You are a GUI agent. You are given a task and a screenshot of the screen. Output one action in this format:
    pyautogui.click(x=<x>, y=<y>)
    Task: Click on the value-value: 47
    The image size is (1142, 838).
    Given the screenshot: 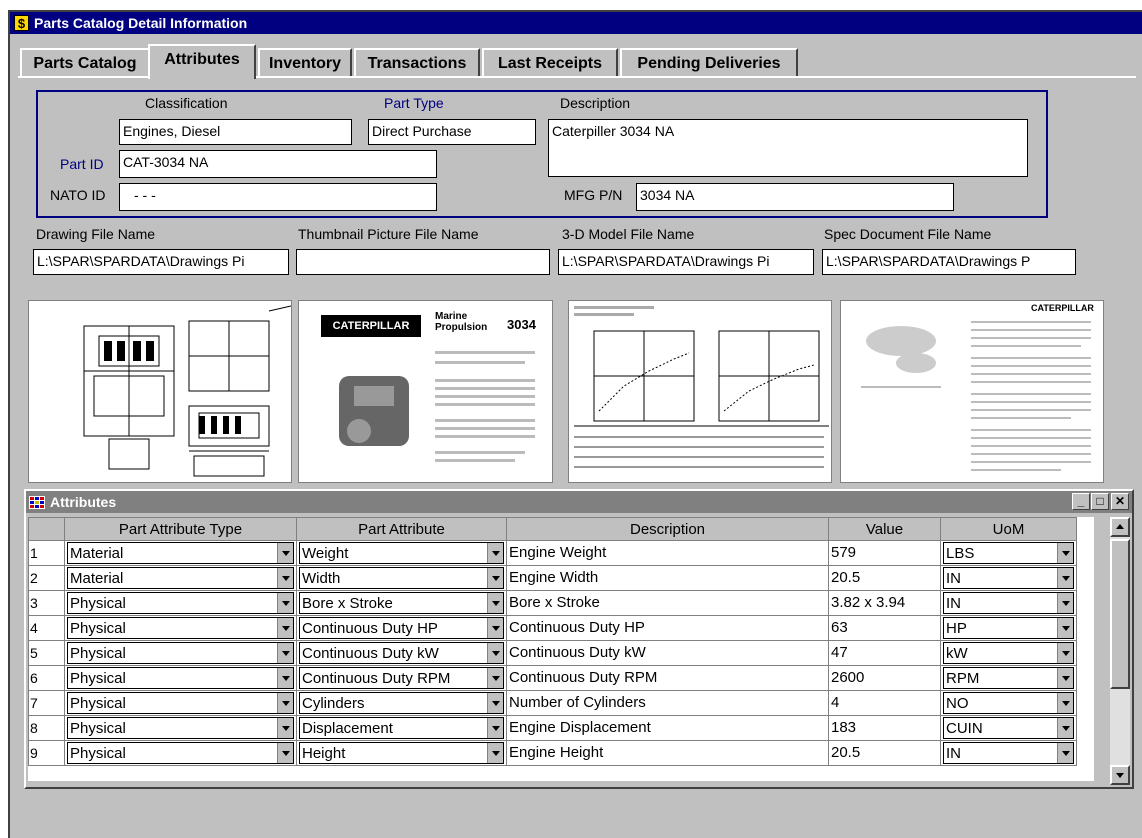 What is the action you would take?
    pyautogui.click(x=884, y=653)
    